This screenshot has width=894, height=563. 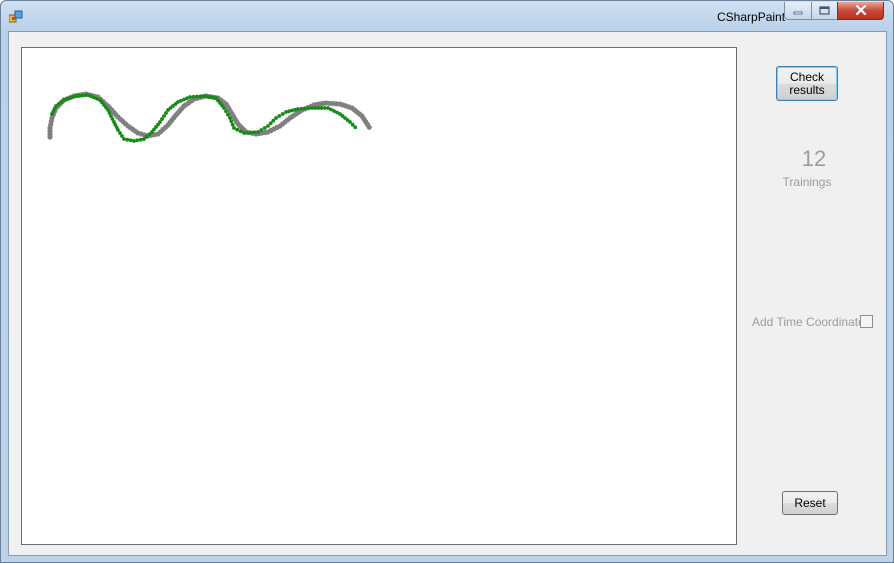 I want to click on stroke-layer, so click(x=209, y=117).